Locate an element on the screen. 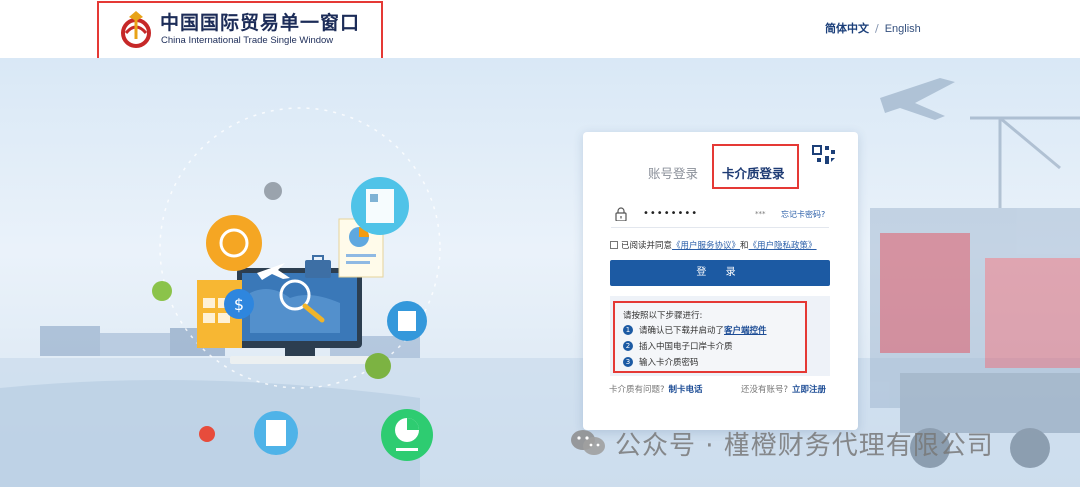 Image resolution: width=1080 pixels, height=487 pixels. show-password-icon: *** is located at coordinates (760, 214).